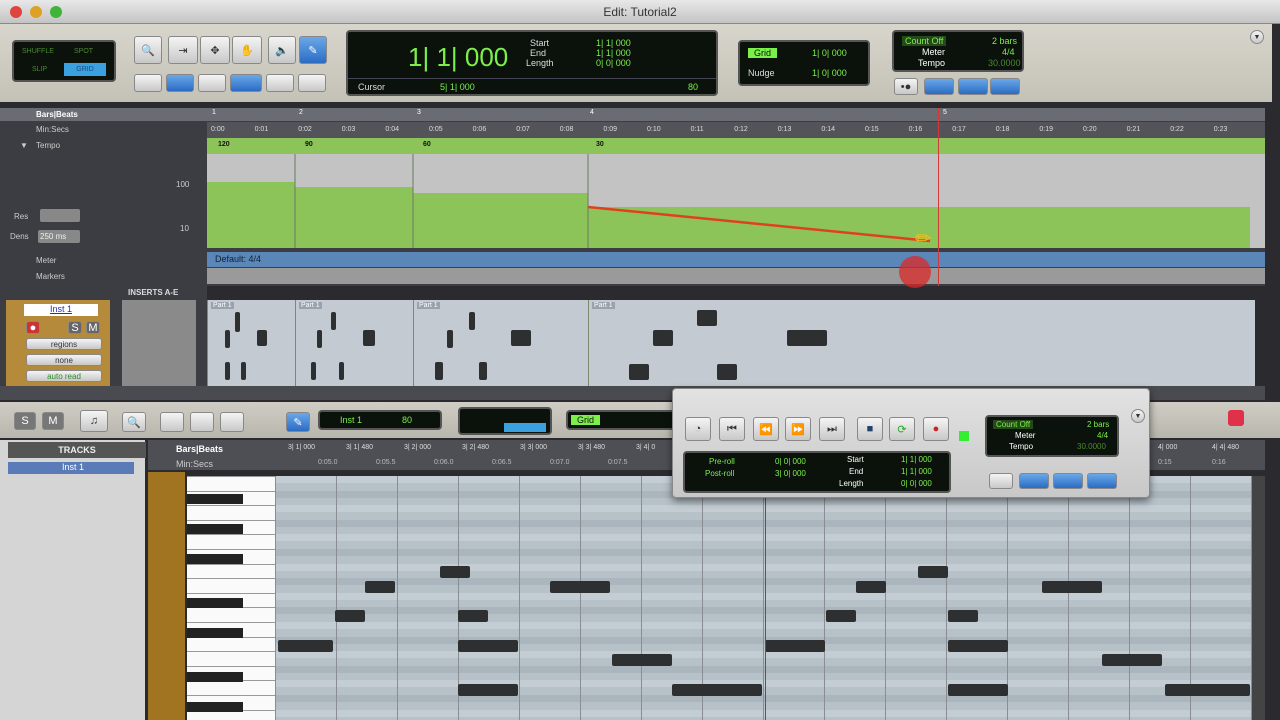 This screenshot has width=1280, height=720. What do you see at coordinates (212, 83) in the screenshot?
I see `mirror-midi-button` at bounding box center [212, 83].